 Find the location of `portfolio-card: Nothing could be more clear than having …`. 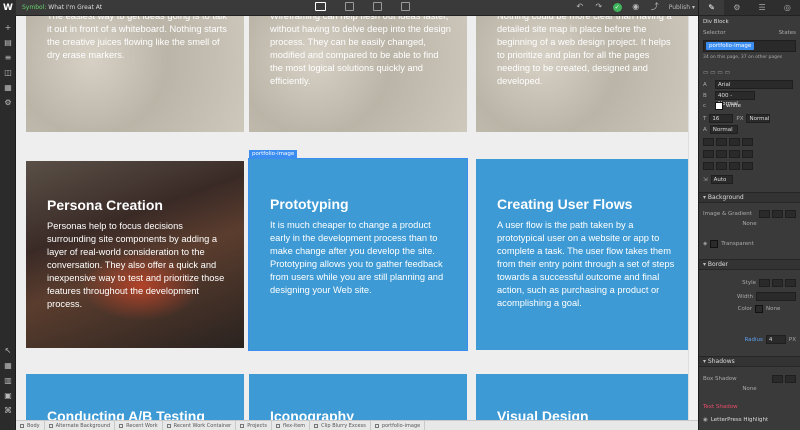

portfolio-card: Nothing could be more clear than having … is located at coordinates (585, 74).